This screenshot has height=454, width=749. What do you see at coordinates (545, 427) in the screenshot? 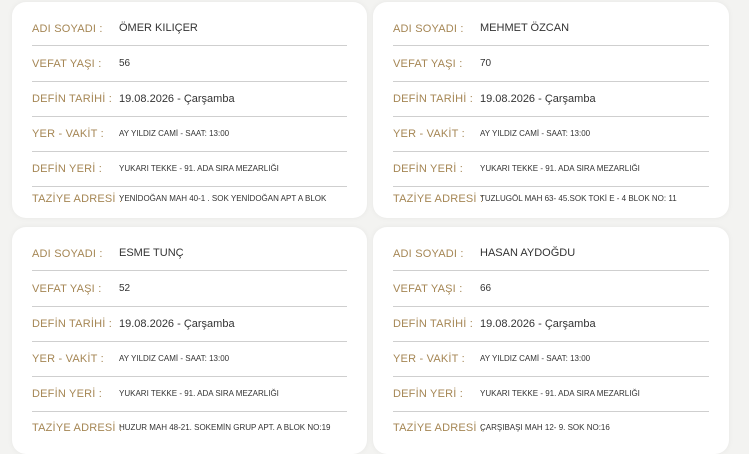
I see `condolence-address-value: ÇARŞIBAŞI MAH 12- 9. SOK NO:16` at bounding box center [545, 427].